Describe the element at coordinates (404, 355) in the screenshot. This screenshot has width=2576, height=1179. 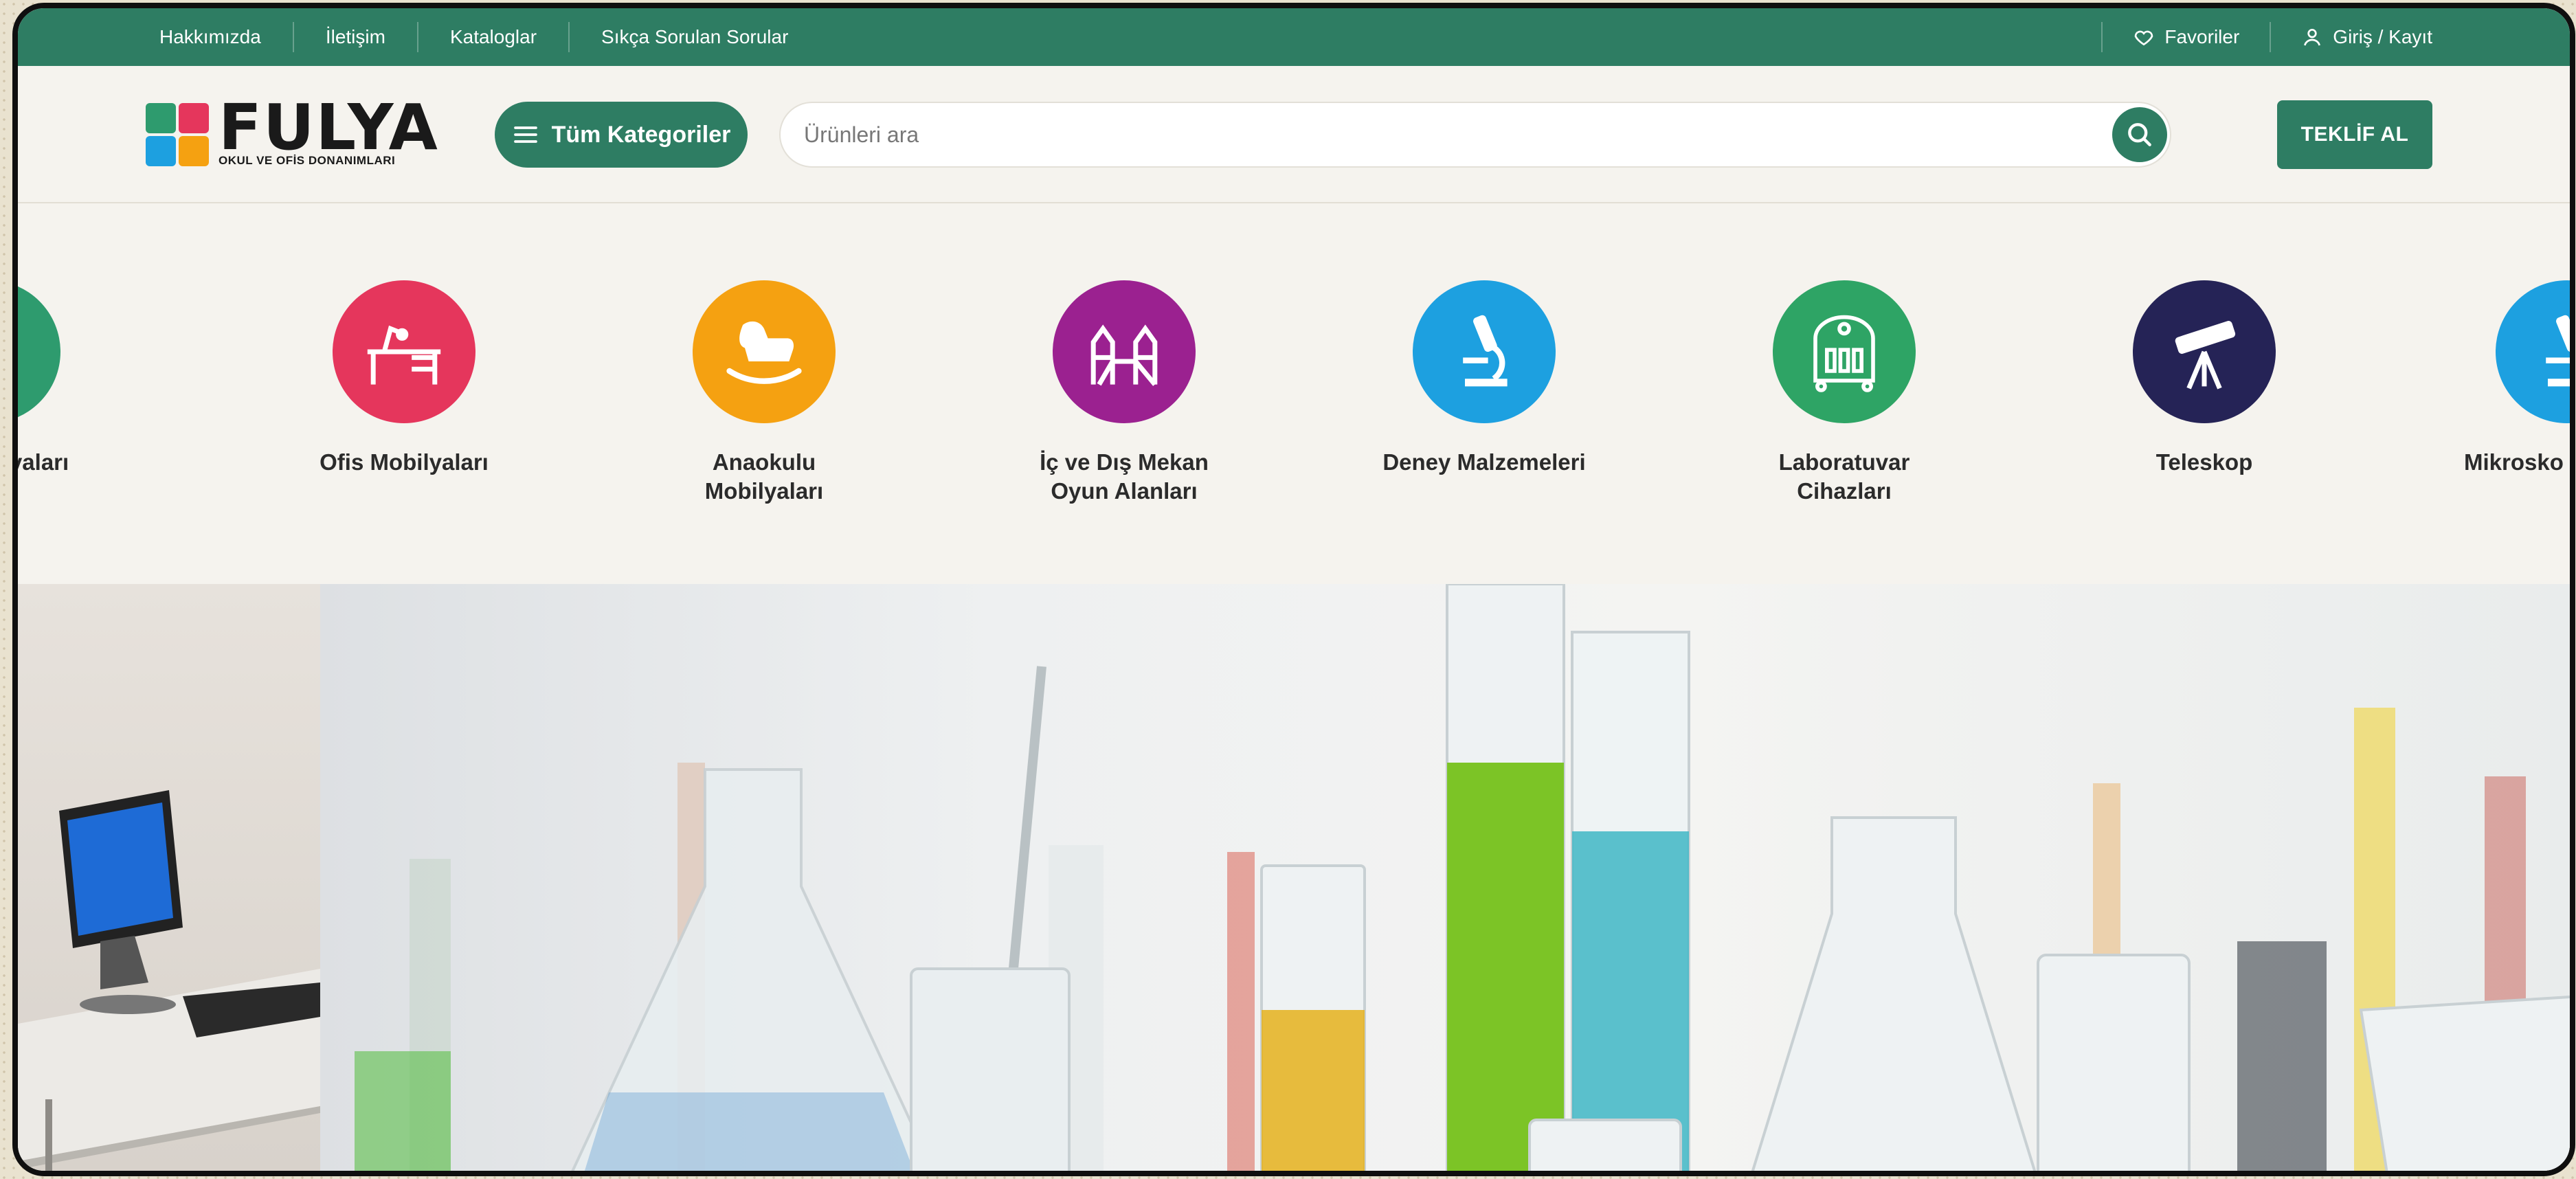
I see `office-desk-icon` at that location.